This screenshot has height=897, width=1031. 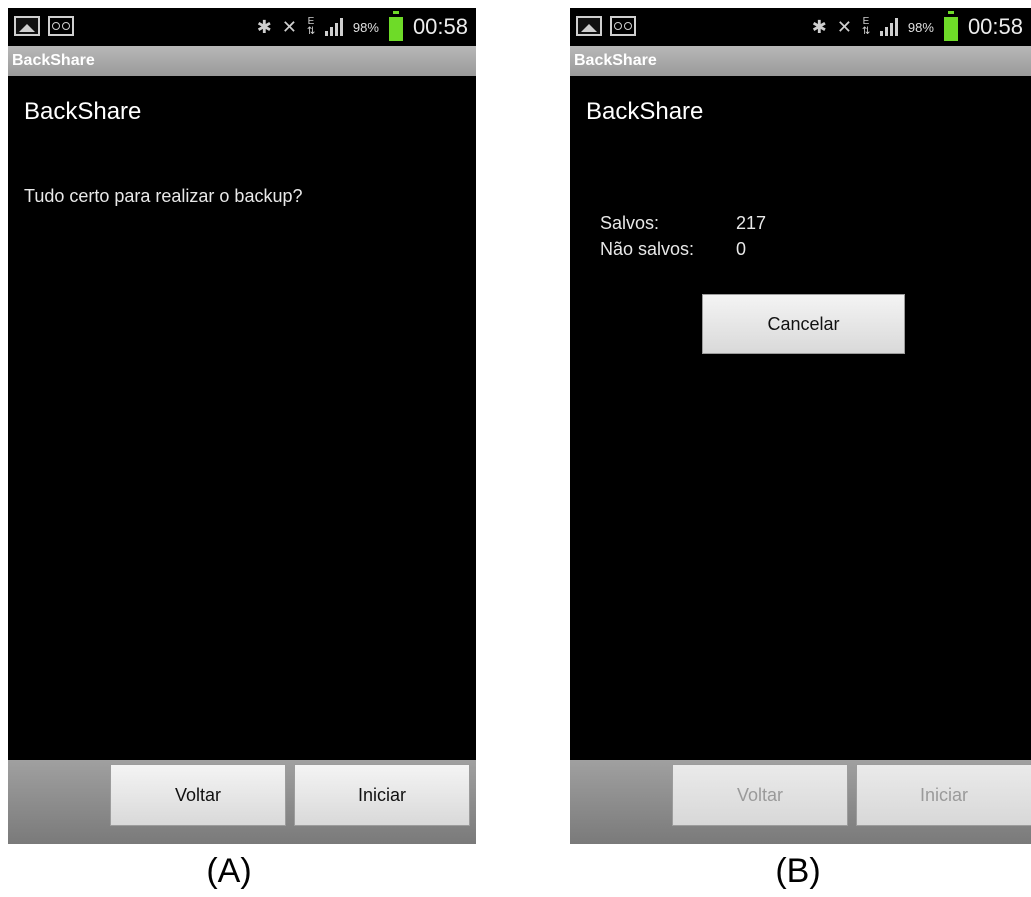 I want to click on caption-b: (B), so click(x=798, y=871).